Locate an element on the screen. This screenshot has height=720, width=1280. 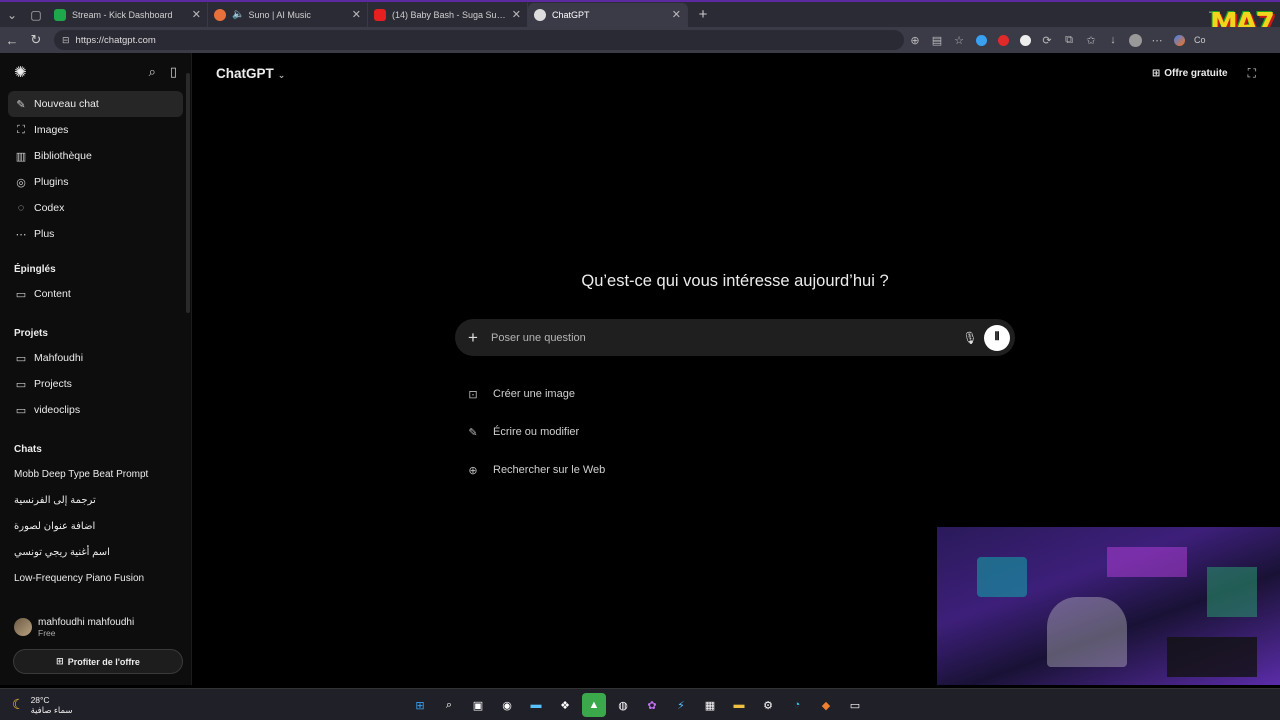
tab-actions-icon: ⌄ is located at coordinates (12, 15).